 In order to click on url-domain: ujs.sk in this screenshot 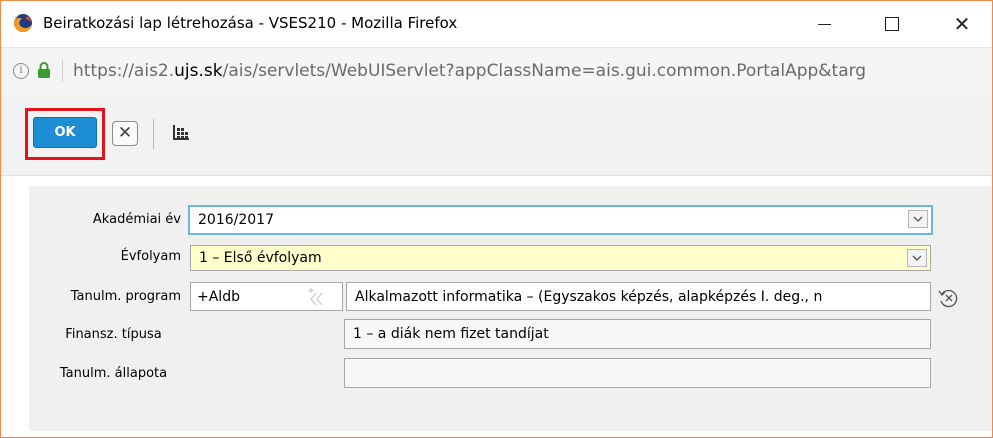, I will do `click(198, 71)`.